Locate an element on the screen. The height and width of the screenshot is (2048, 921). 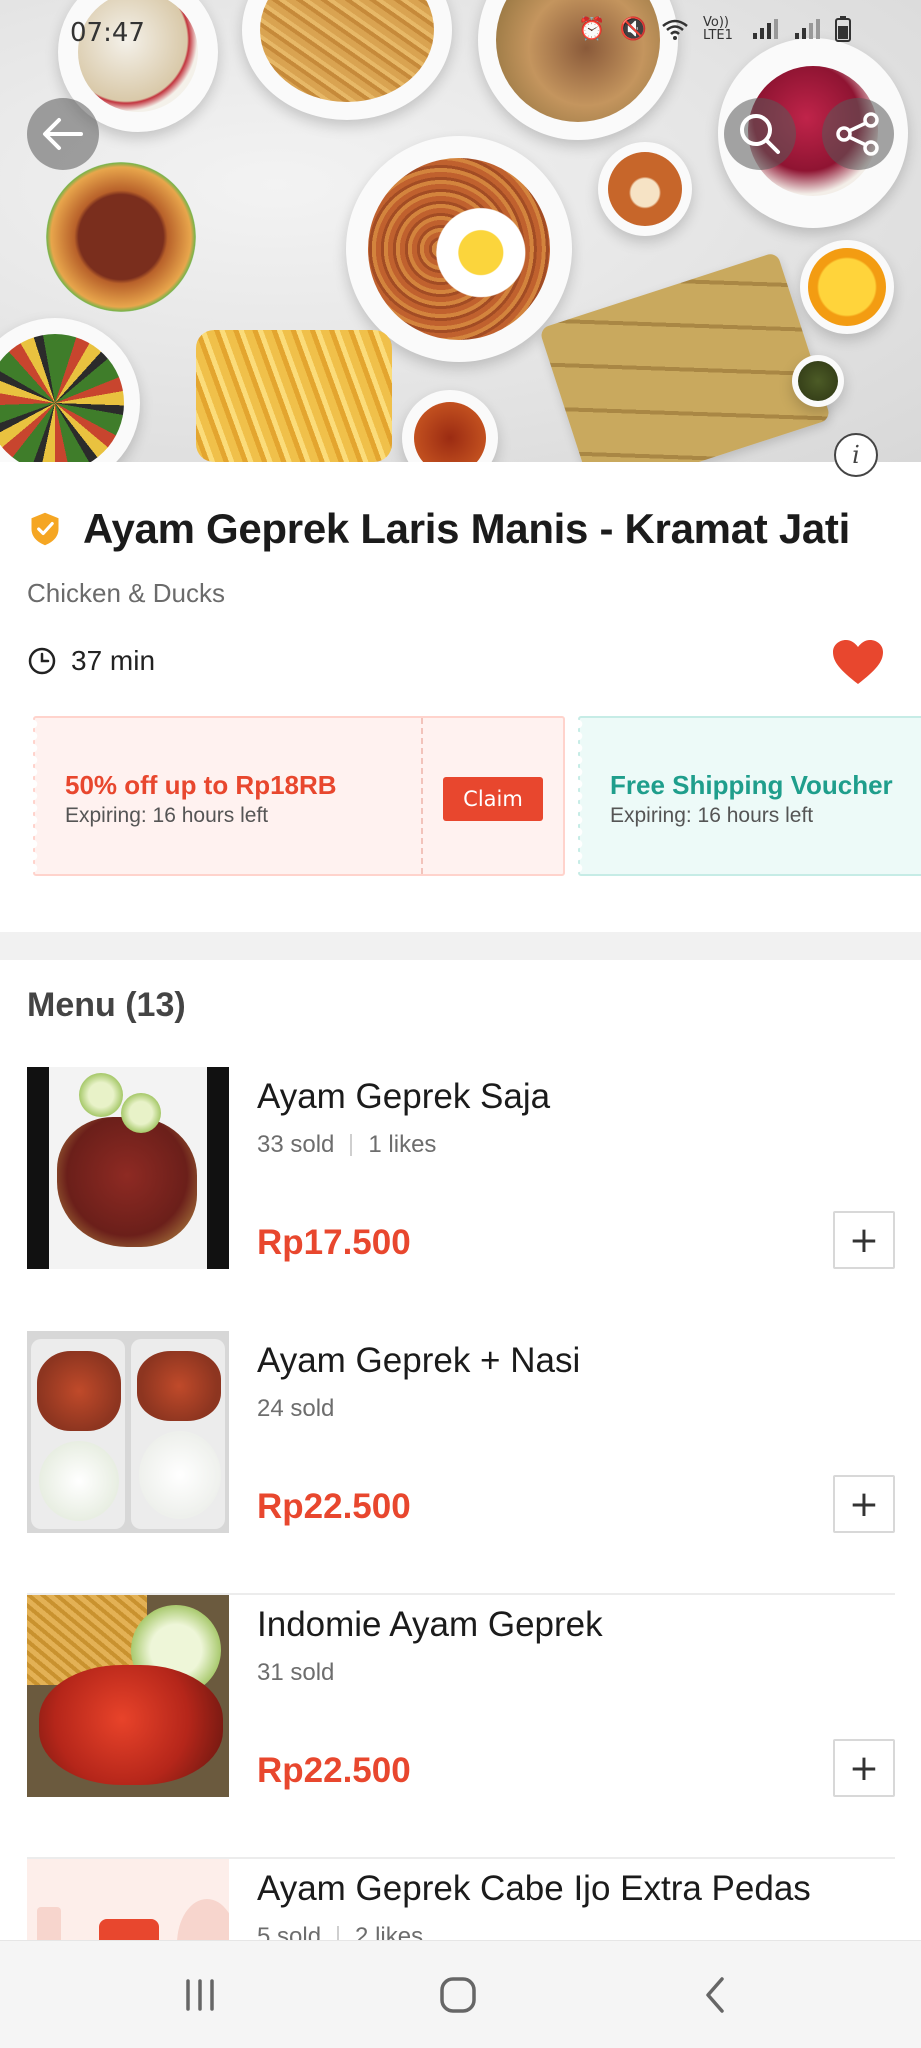
recent-apps-icon is located at coordinates (200, 1995).